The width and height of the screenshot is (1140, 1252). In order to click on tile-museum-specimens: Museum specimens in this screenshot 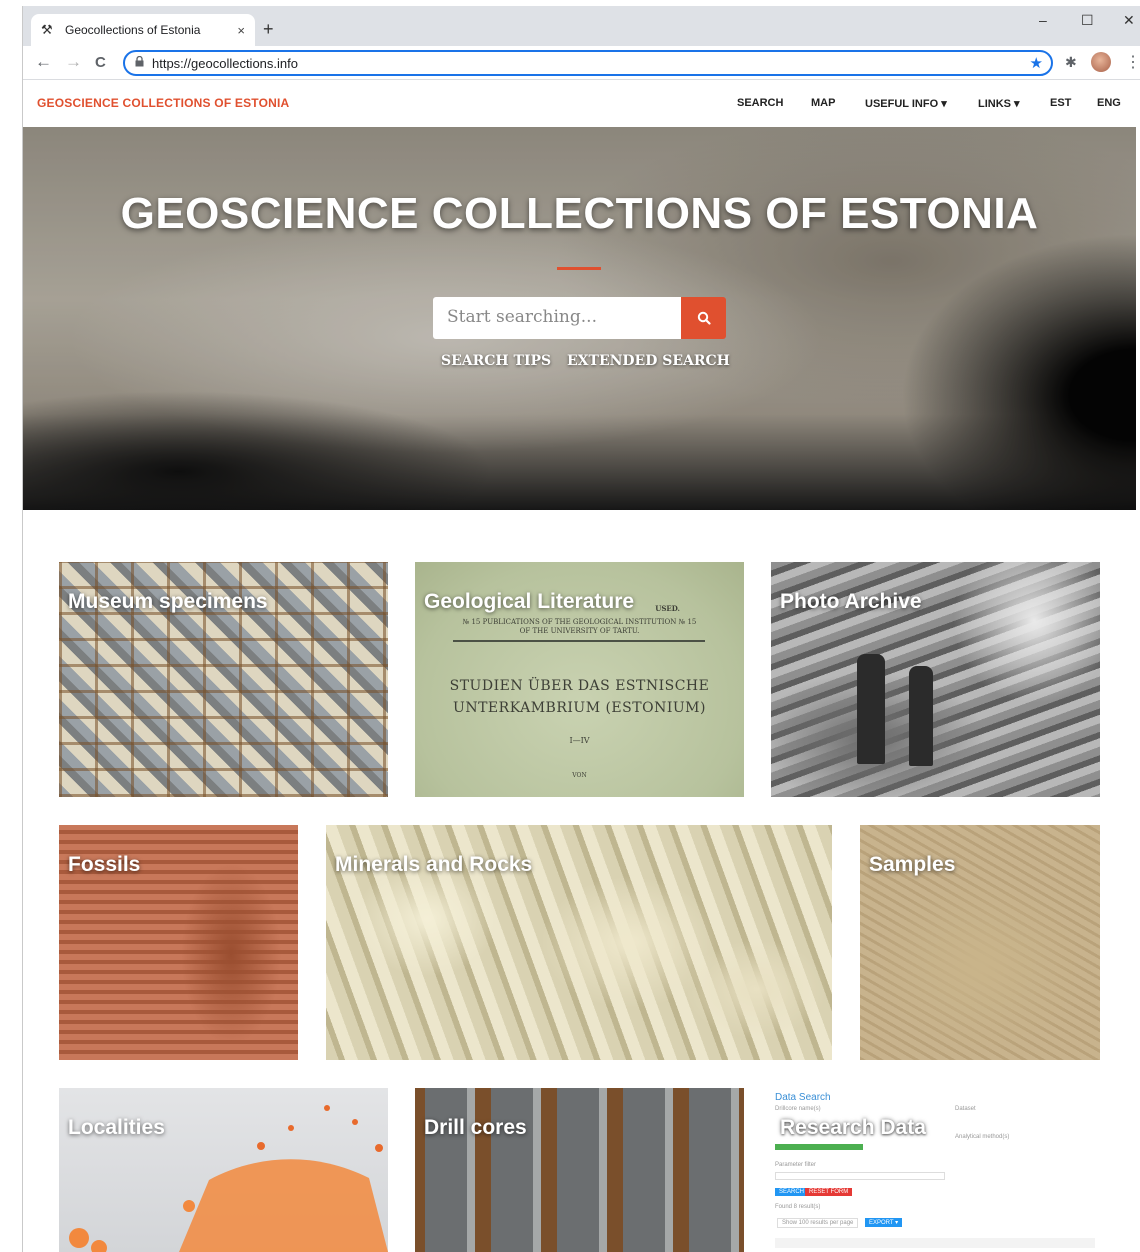, I will do `click(223, 679)`.